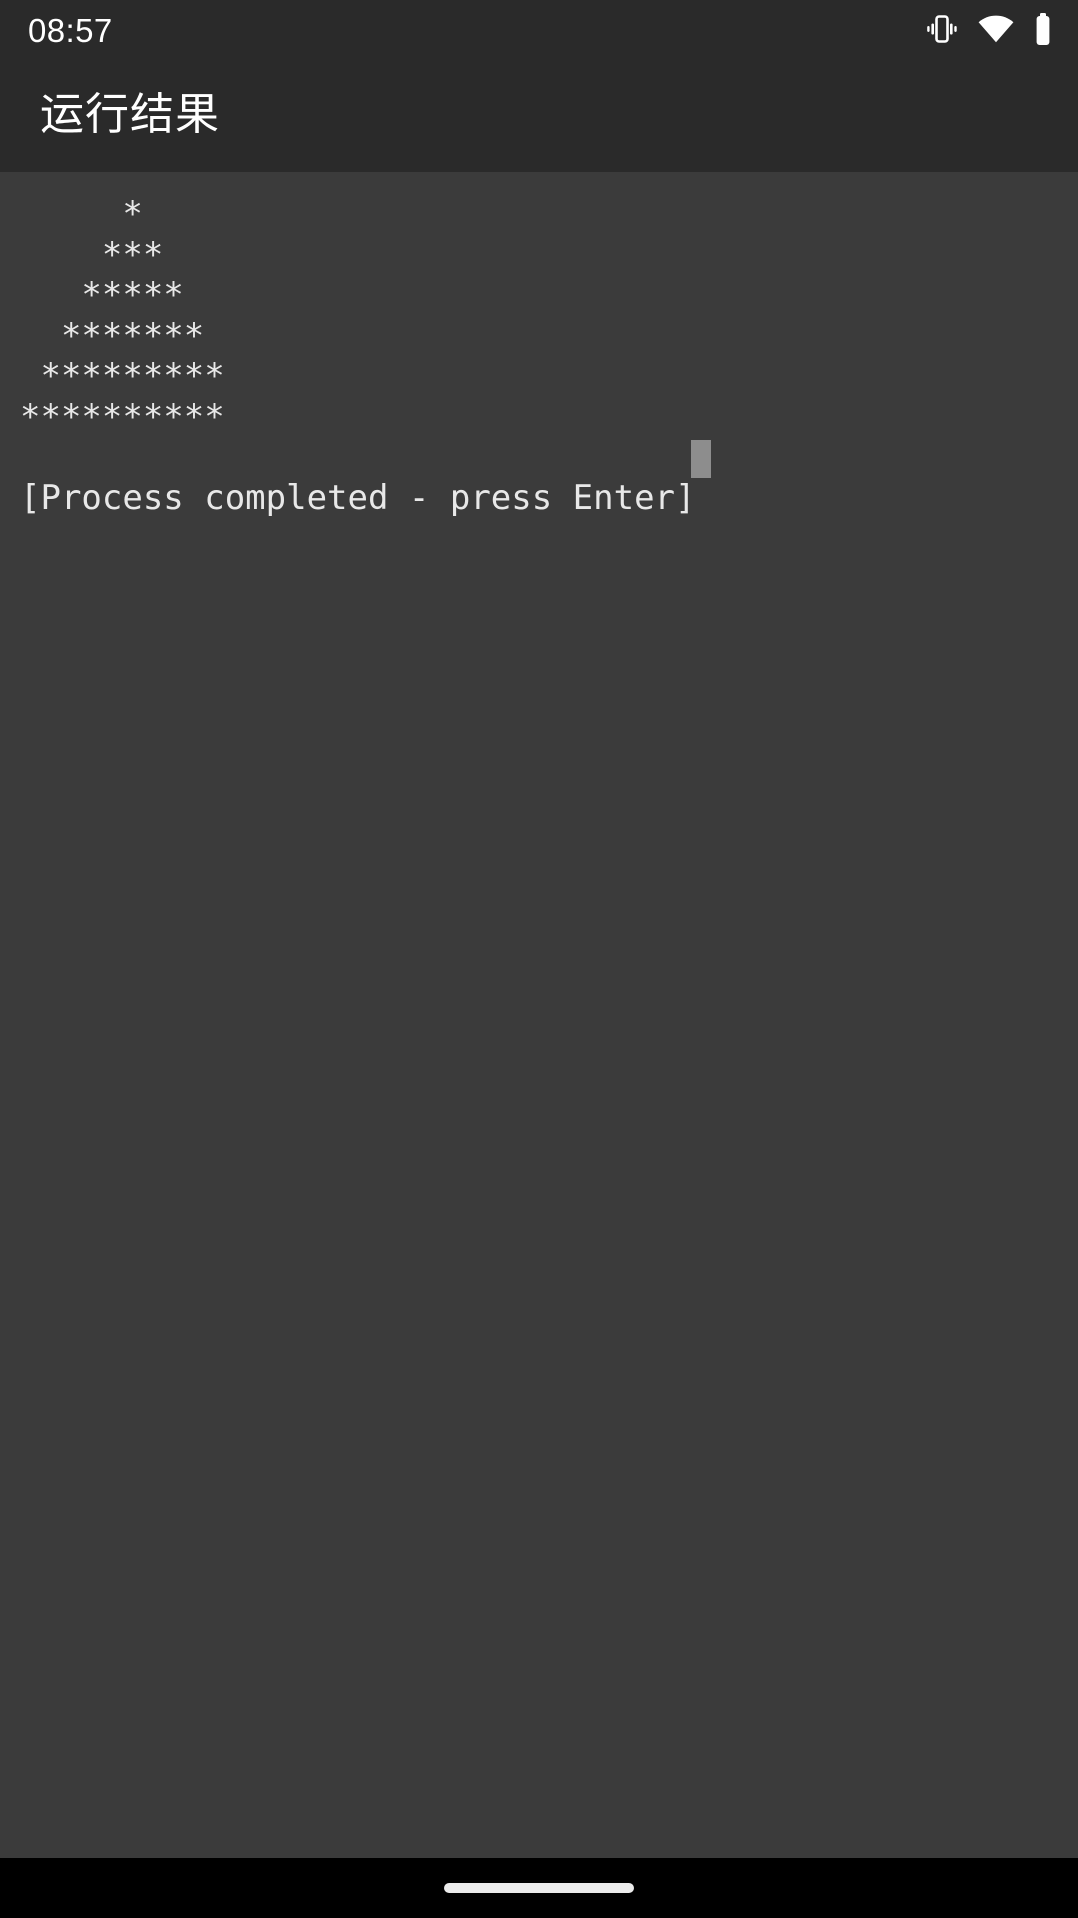  What do you see at coordinates (539, 115) in the screenshot?
I see `app-bar: 运行结果` at bounding box center [539, 115].